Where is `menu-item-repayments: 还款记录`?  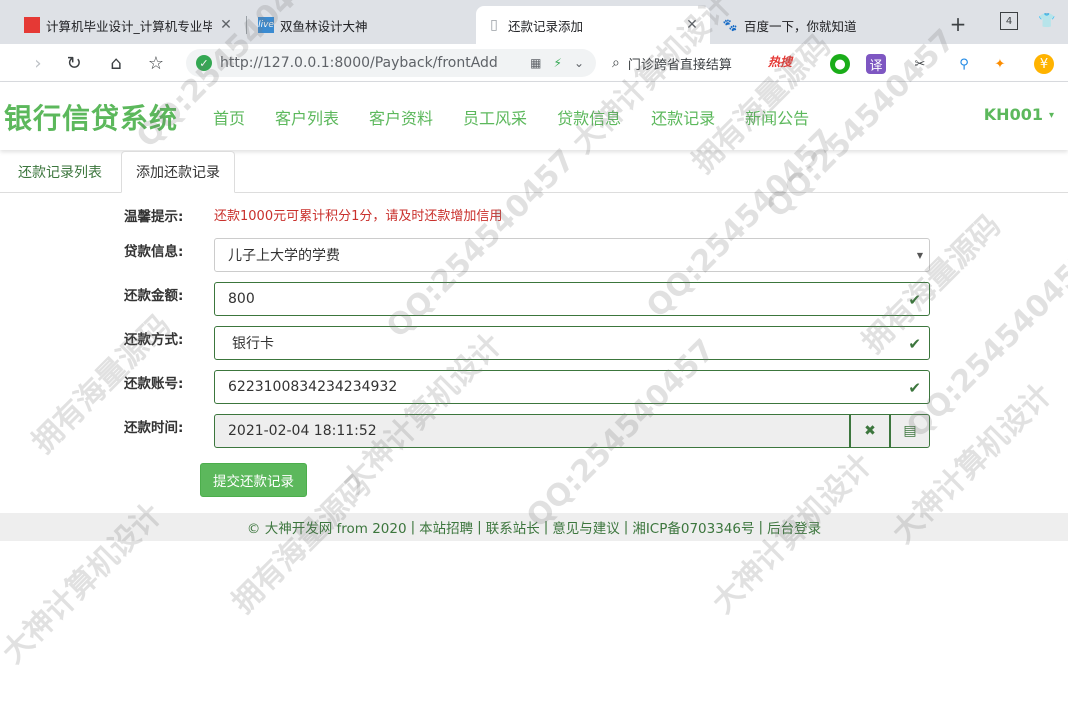
menu-item-repayments: 还款记录 is located at coordinates (683, 117).